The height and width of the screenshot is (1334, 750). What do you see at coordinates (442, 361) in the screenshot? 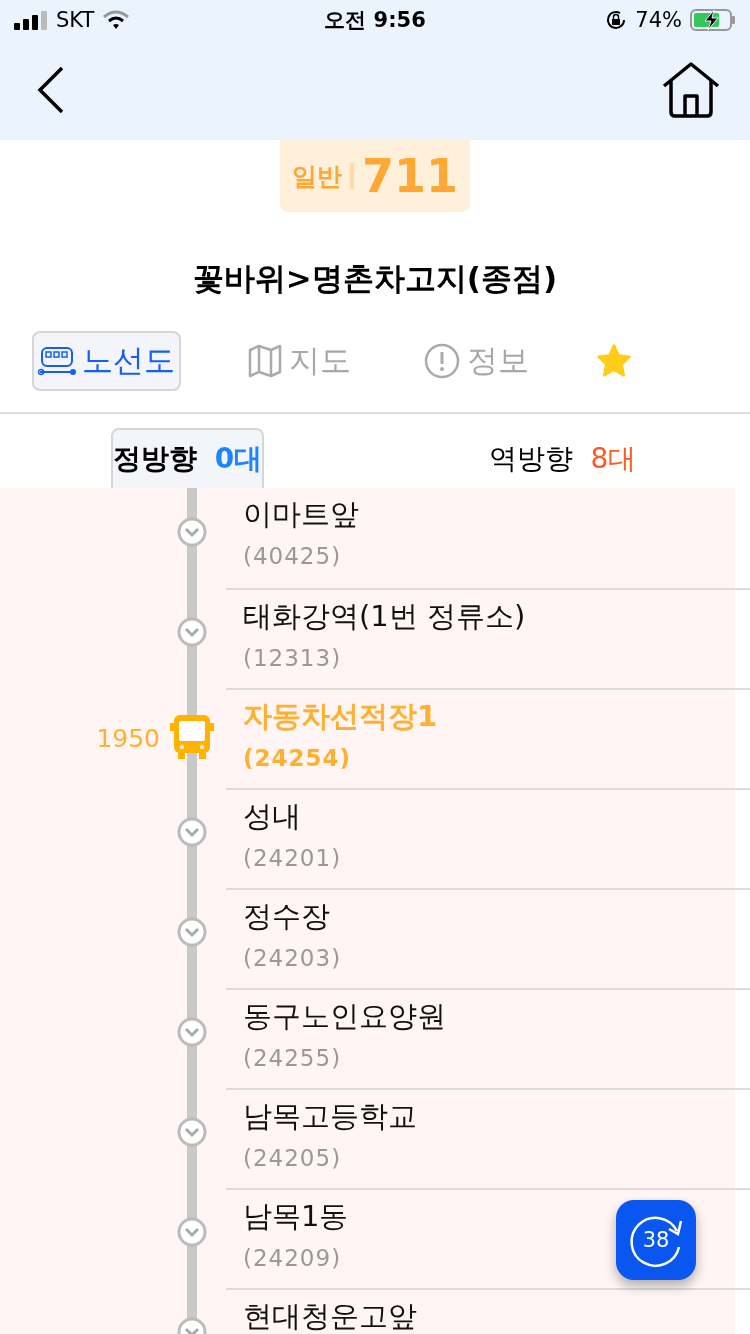
I see `info-icon` at bounding box center [442, 361].